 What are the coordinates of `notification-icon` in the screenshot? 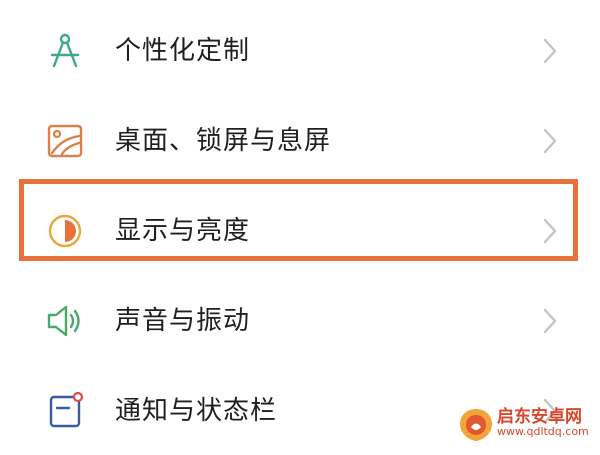 It's located at (65, 411).